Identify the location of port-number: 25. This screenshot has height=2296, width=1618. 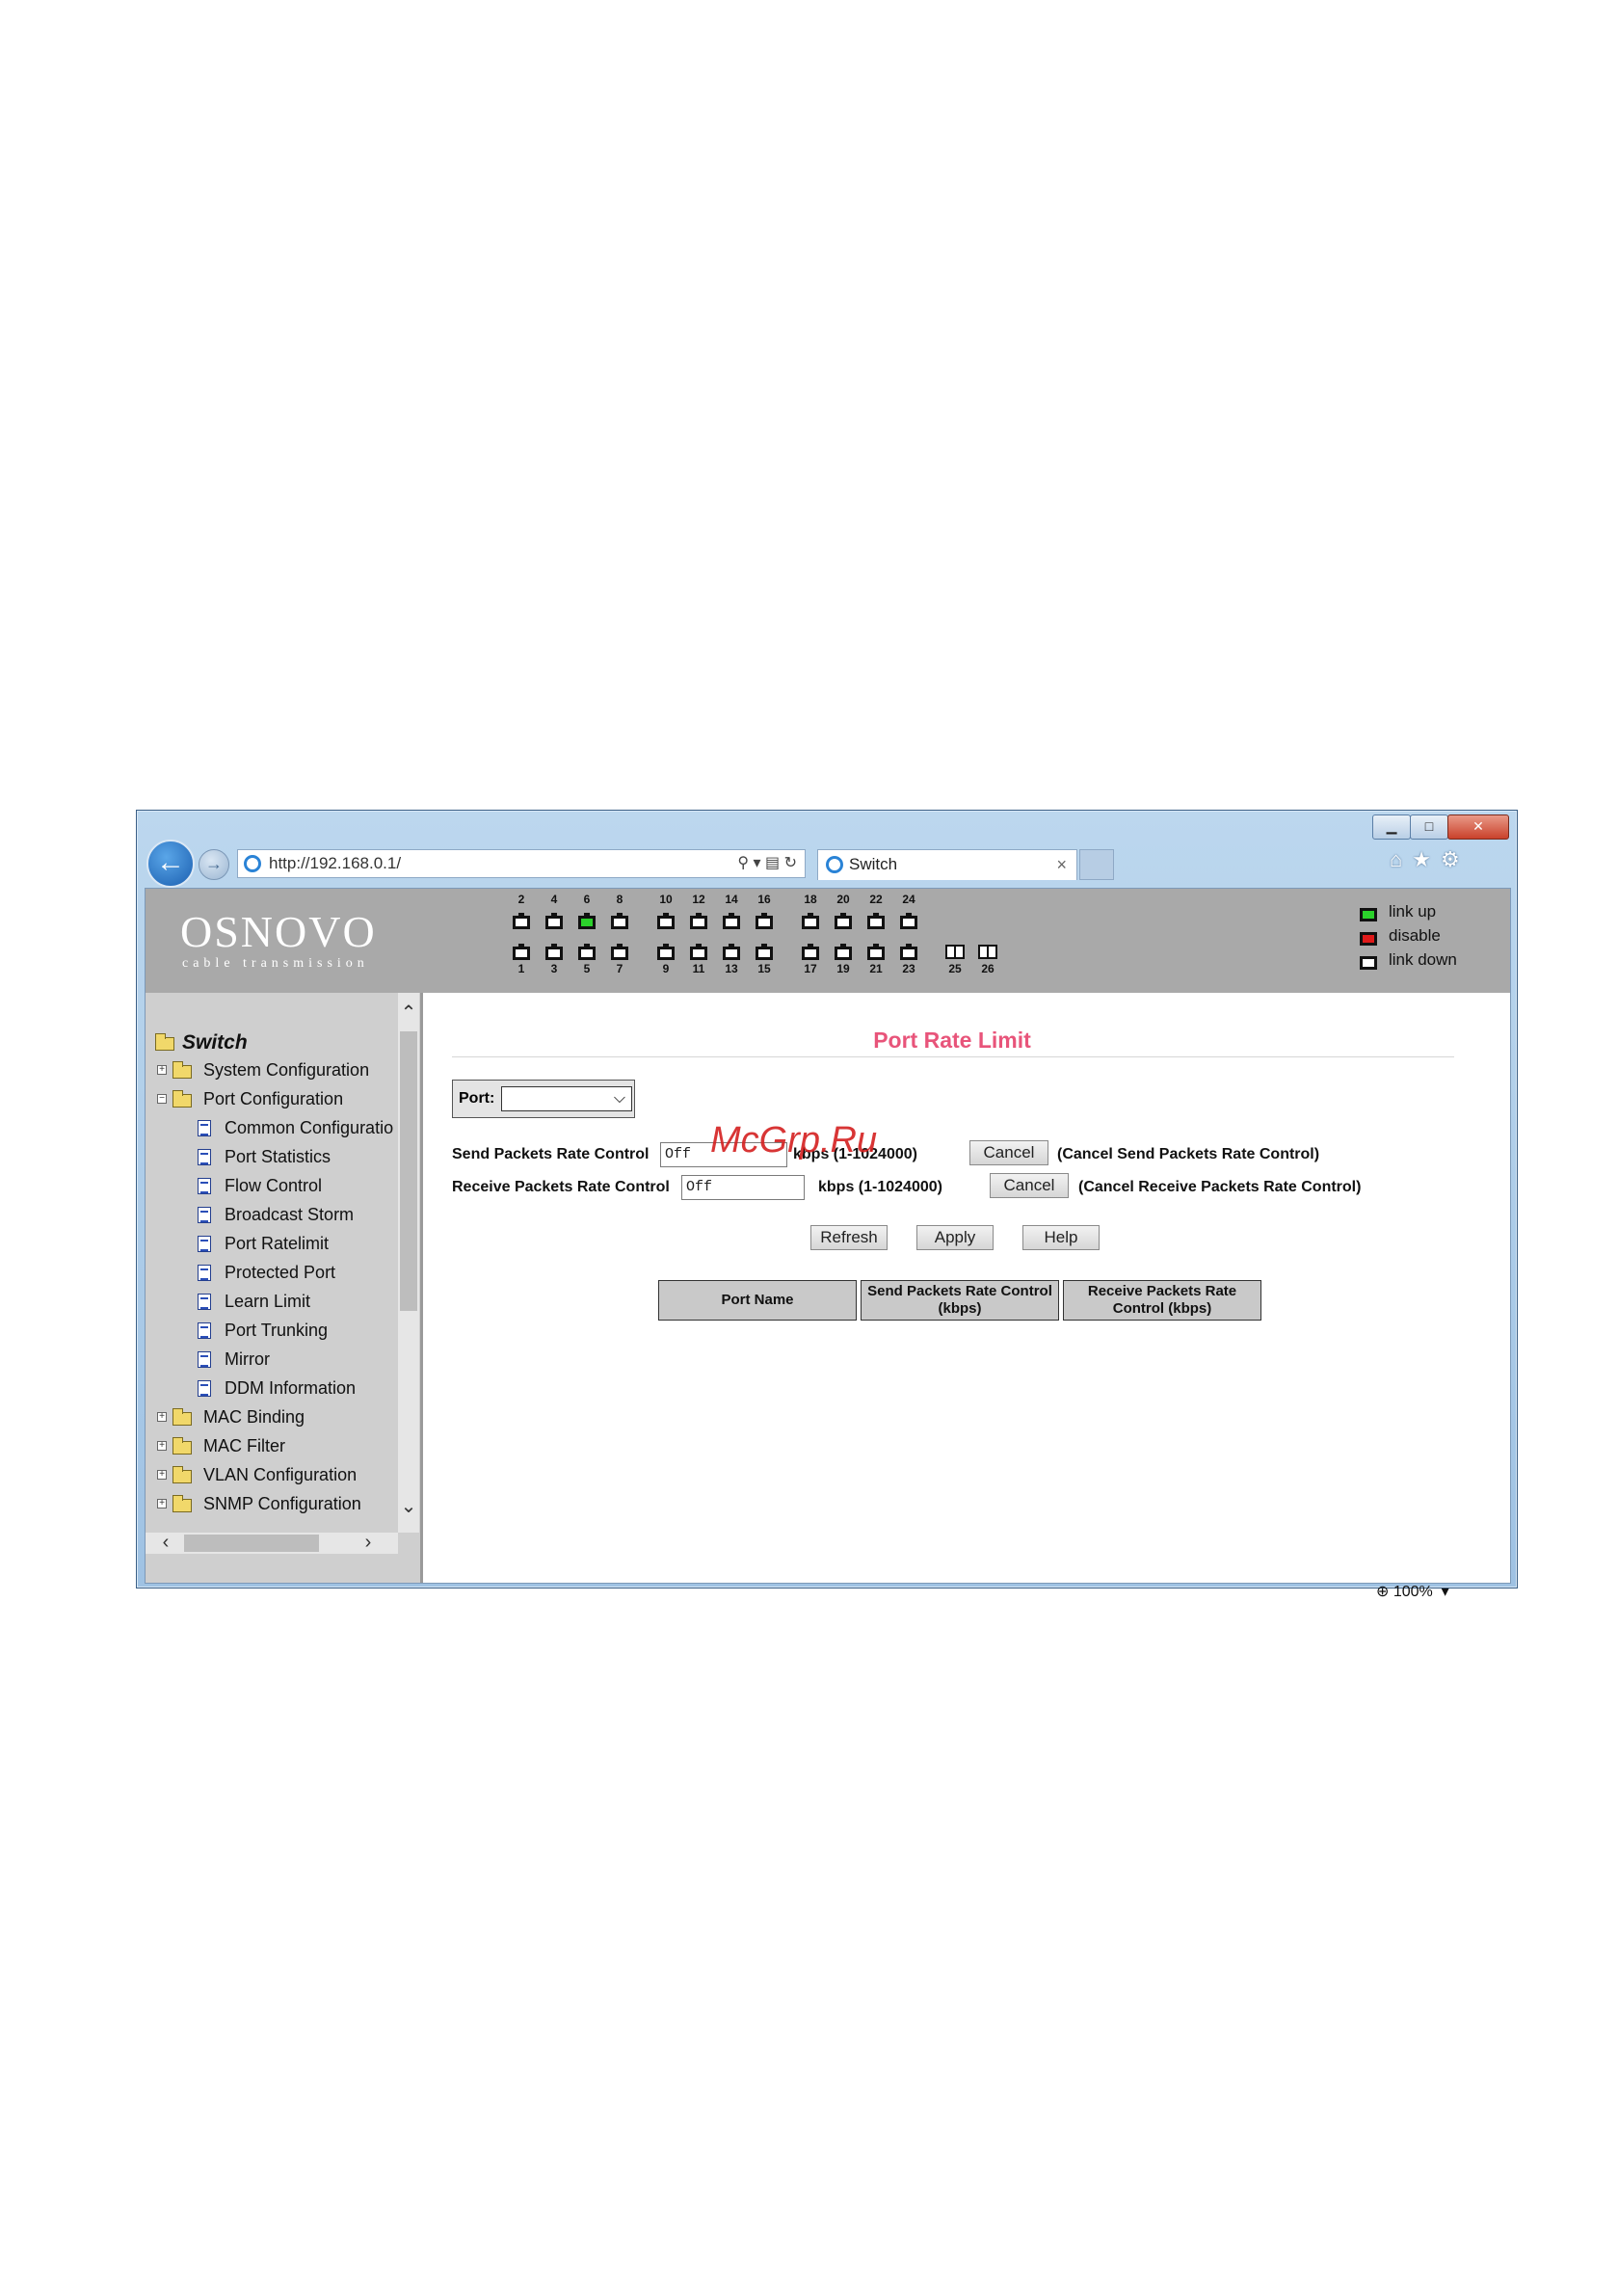
(955, 968).